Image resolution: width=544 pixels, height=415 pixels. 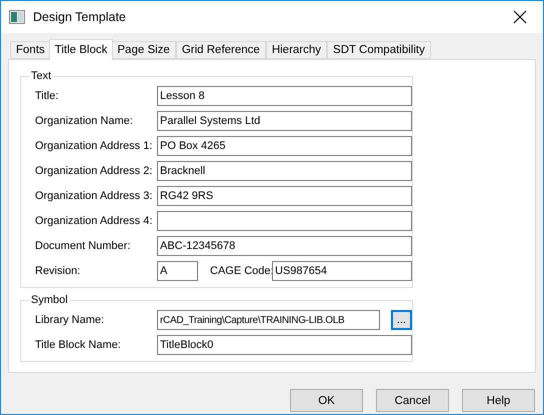 I want to click on field-label: Document Number:, so click(x=83, y=246).